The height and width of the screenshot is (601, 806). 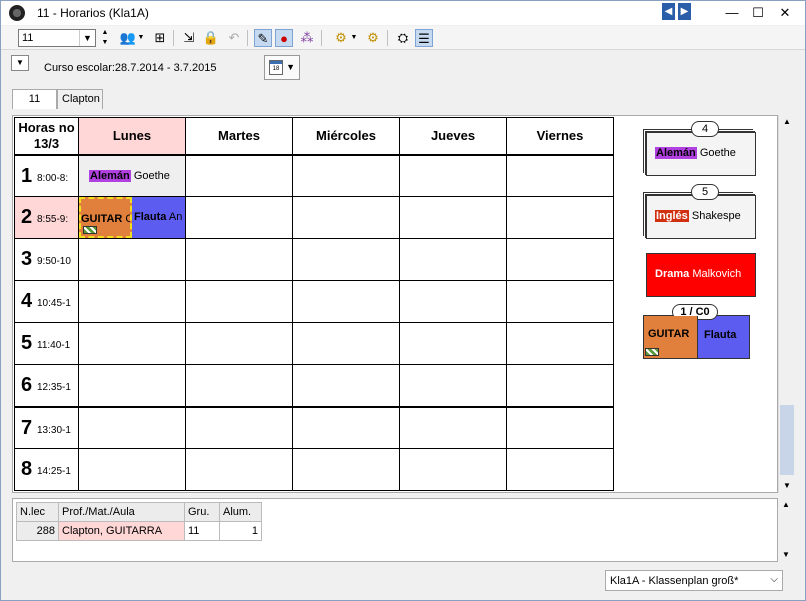 What do you see at coordinates (34, 99) in the screenshot?
I see `tab-class-11: 11` at bounding box center [34, 99].